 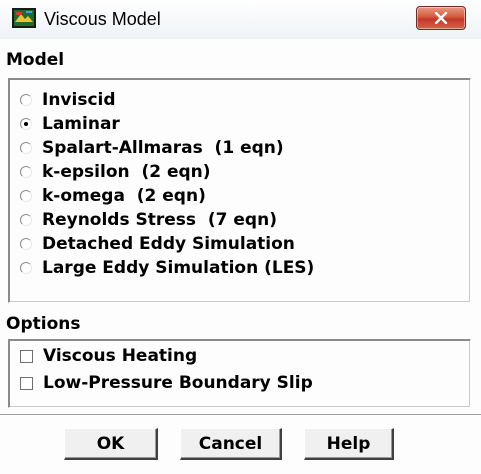 I want to click on radio-label: Spalart-Allmaras (1 eqn), so click(x=163, y=148).